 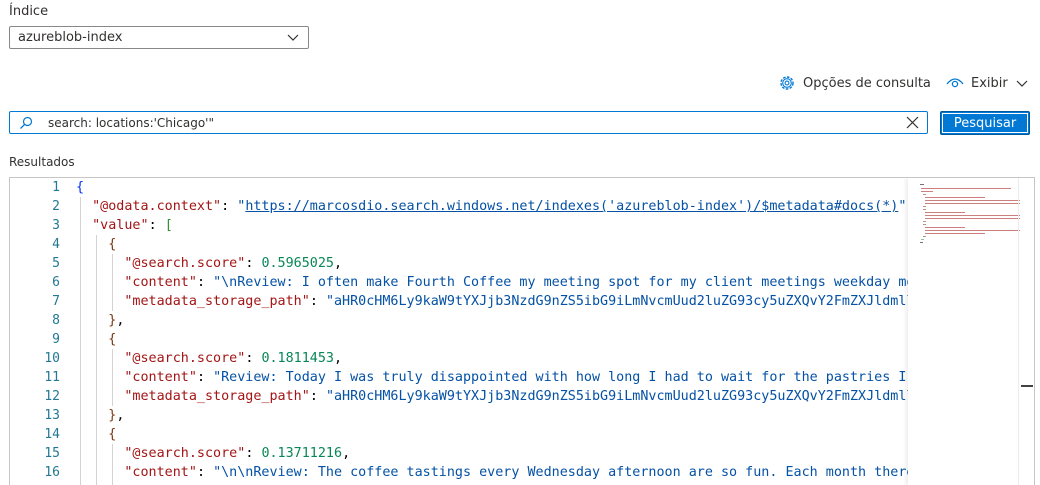 I want to click on eye-icon, so click(x=955, y=83).